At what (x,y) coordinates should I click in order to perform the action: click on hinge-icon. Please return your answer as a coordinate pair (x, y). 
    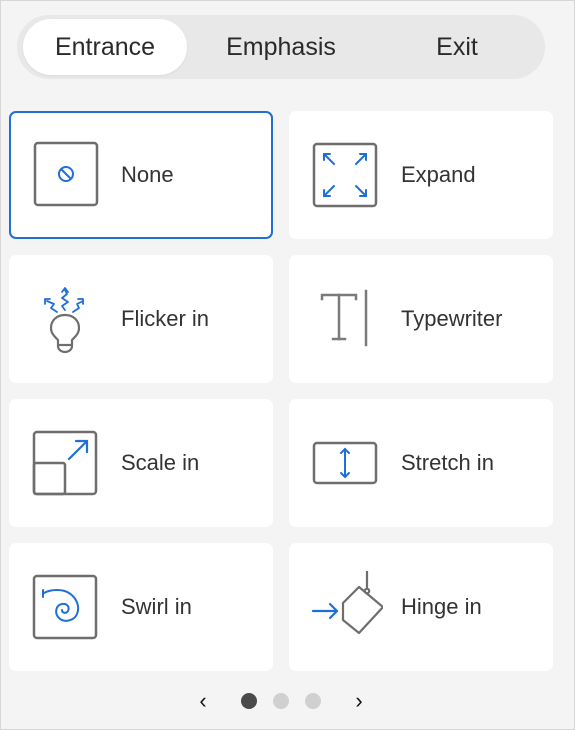
    Looking at the image, I should click on (347, 607).